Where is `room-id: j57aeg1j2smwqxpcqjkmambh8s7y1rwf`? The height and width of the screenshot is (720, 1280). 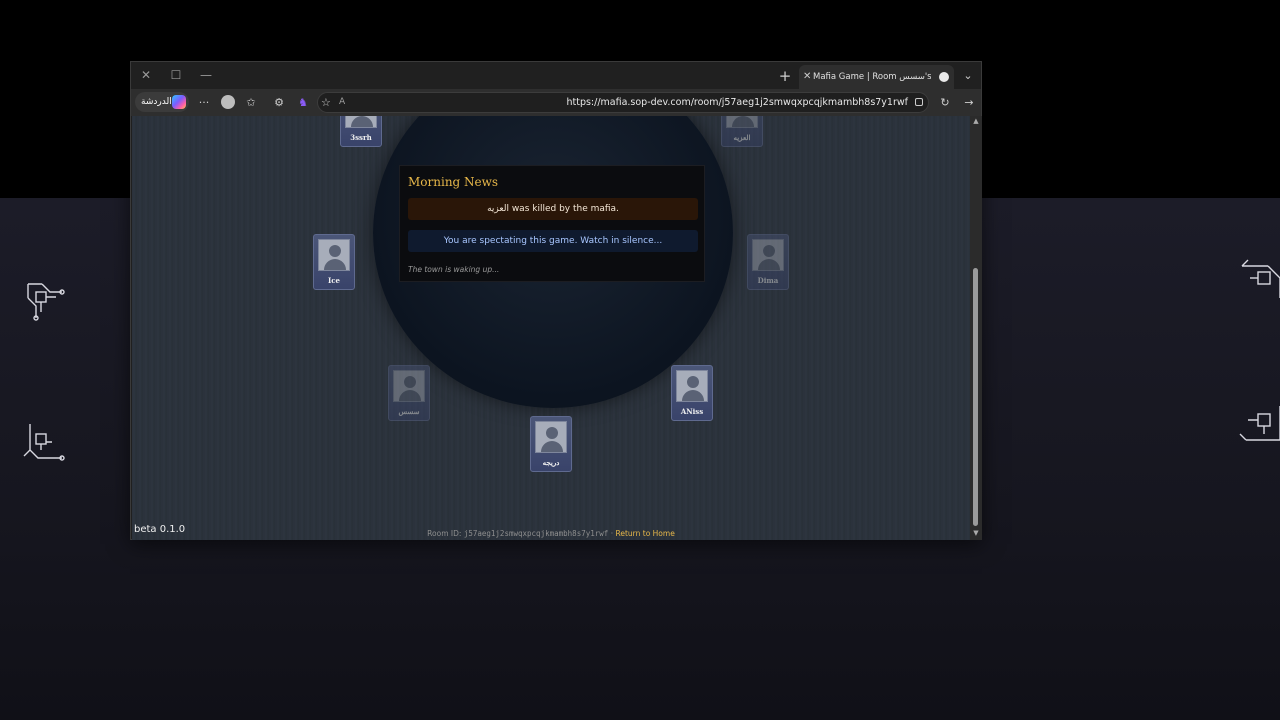
room-id: j57aeg1j2smwqxpcqjkmambh8s7y1rwf is located at coordinates (536, 533).